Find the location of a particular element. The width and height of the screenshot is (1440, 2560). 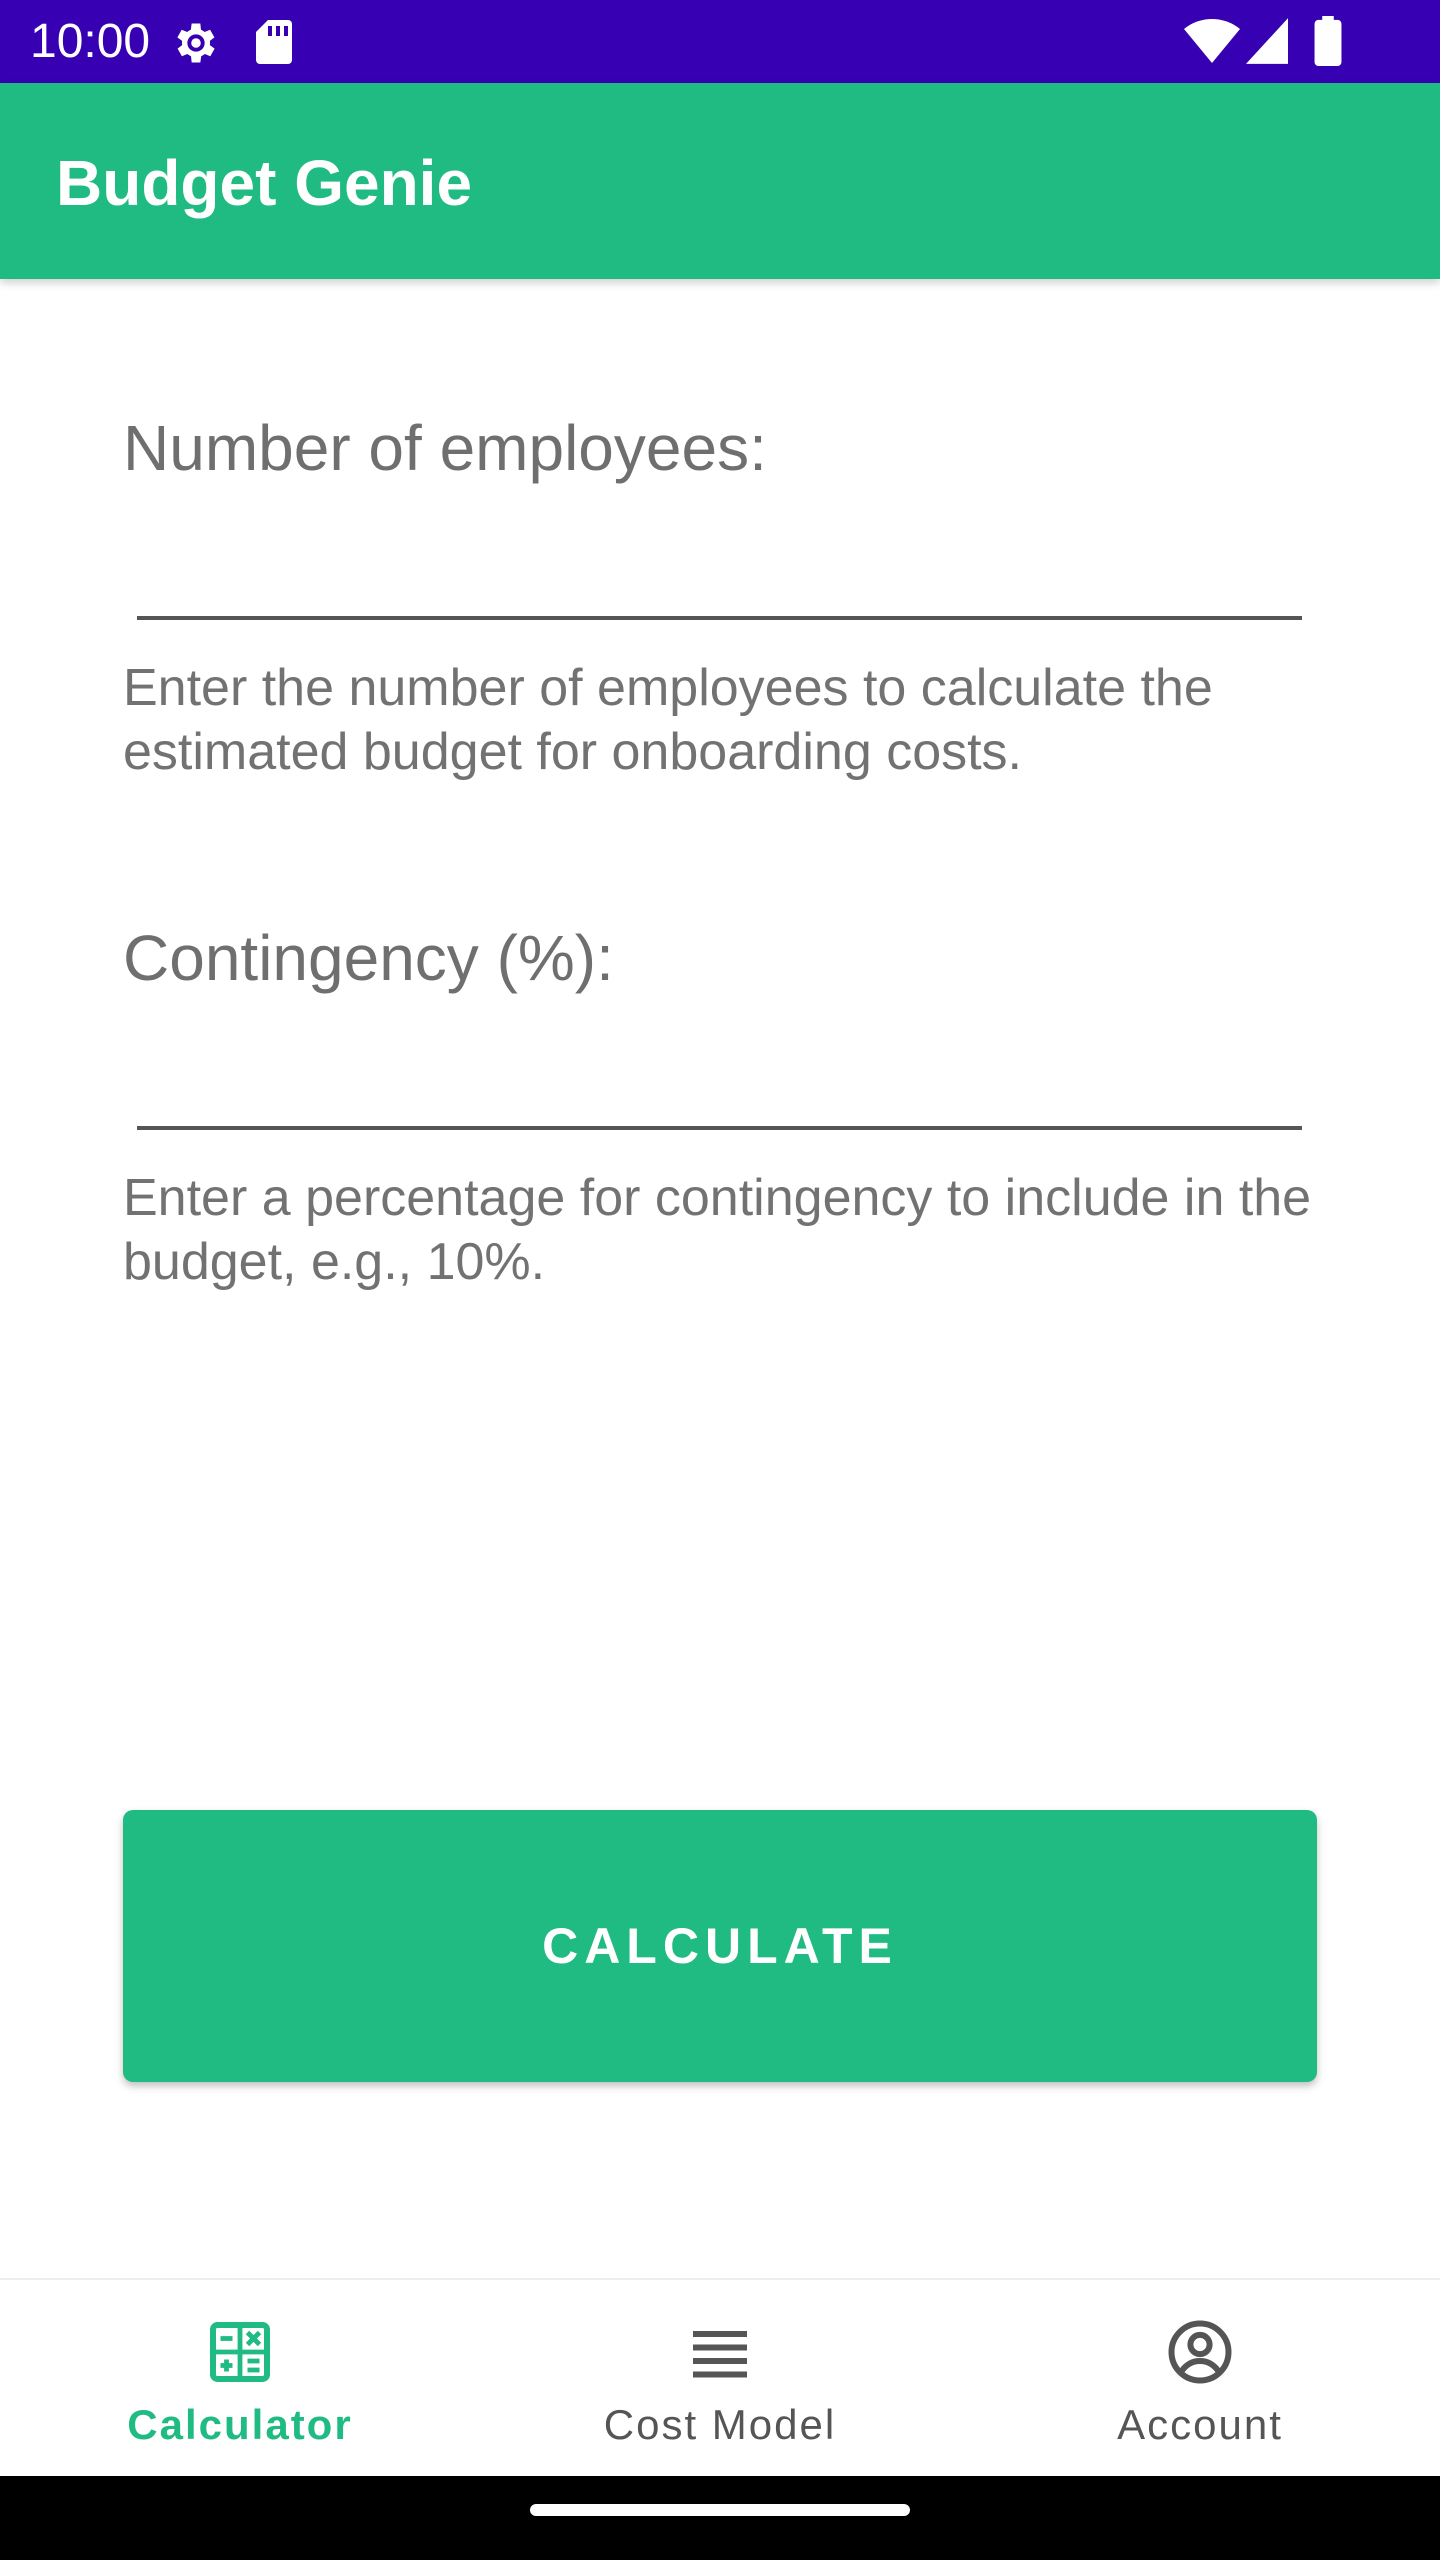

contingency-input is located at coordinates (719, 1075).